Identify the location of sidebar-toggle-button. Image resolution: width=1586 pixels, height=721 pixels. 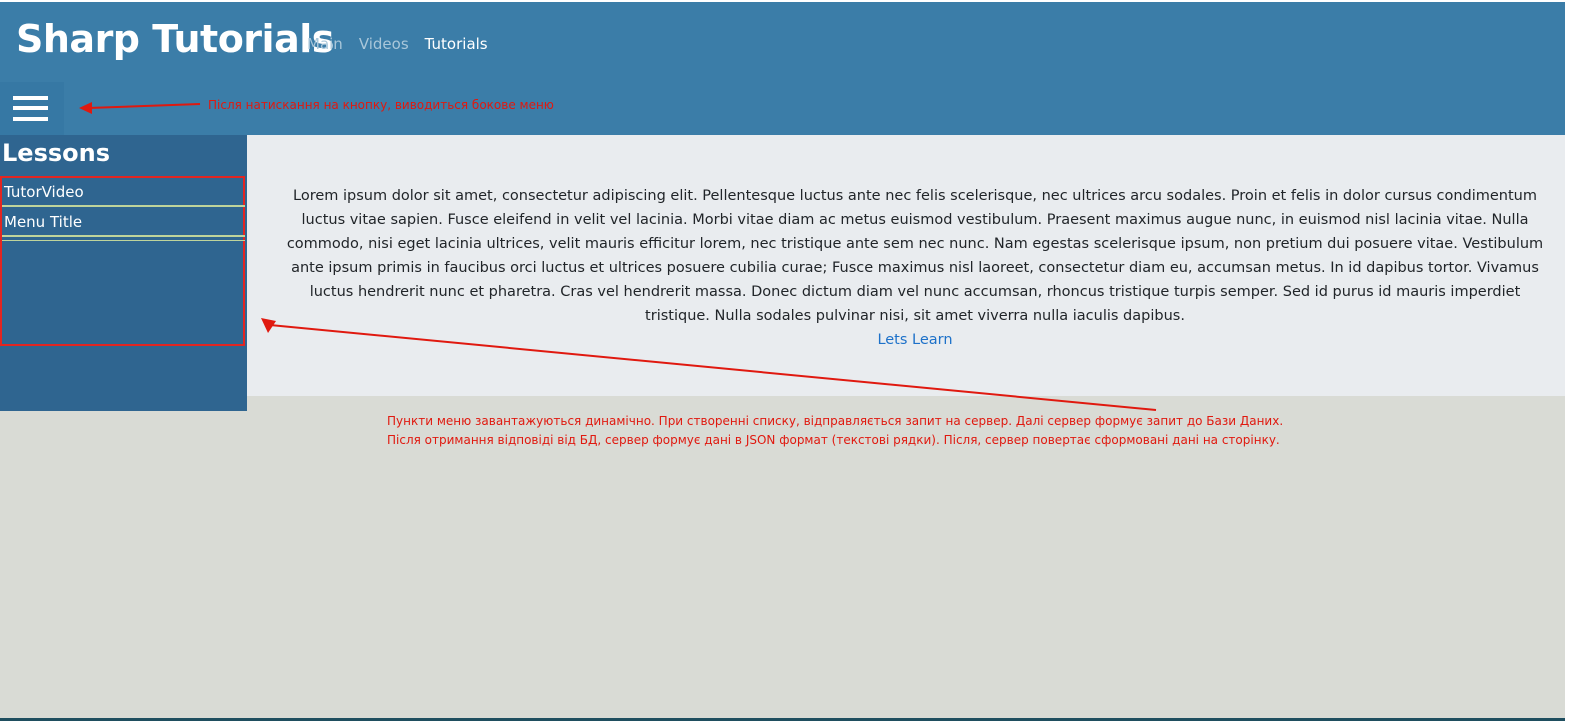
(32, 108).